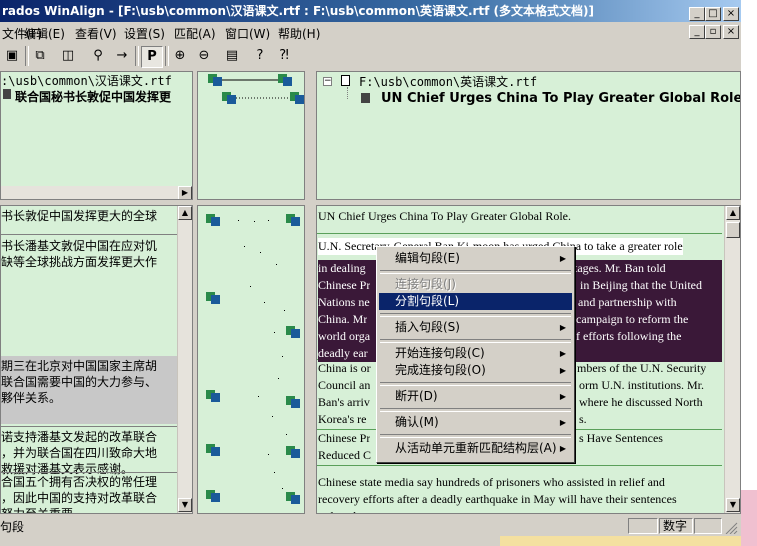 The width and height of the screenshot is (757, 546). Describe the element at coordinates (713, 14) in the screenshot. I see `maximize-icon: □` at that location.